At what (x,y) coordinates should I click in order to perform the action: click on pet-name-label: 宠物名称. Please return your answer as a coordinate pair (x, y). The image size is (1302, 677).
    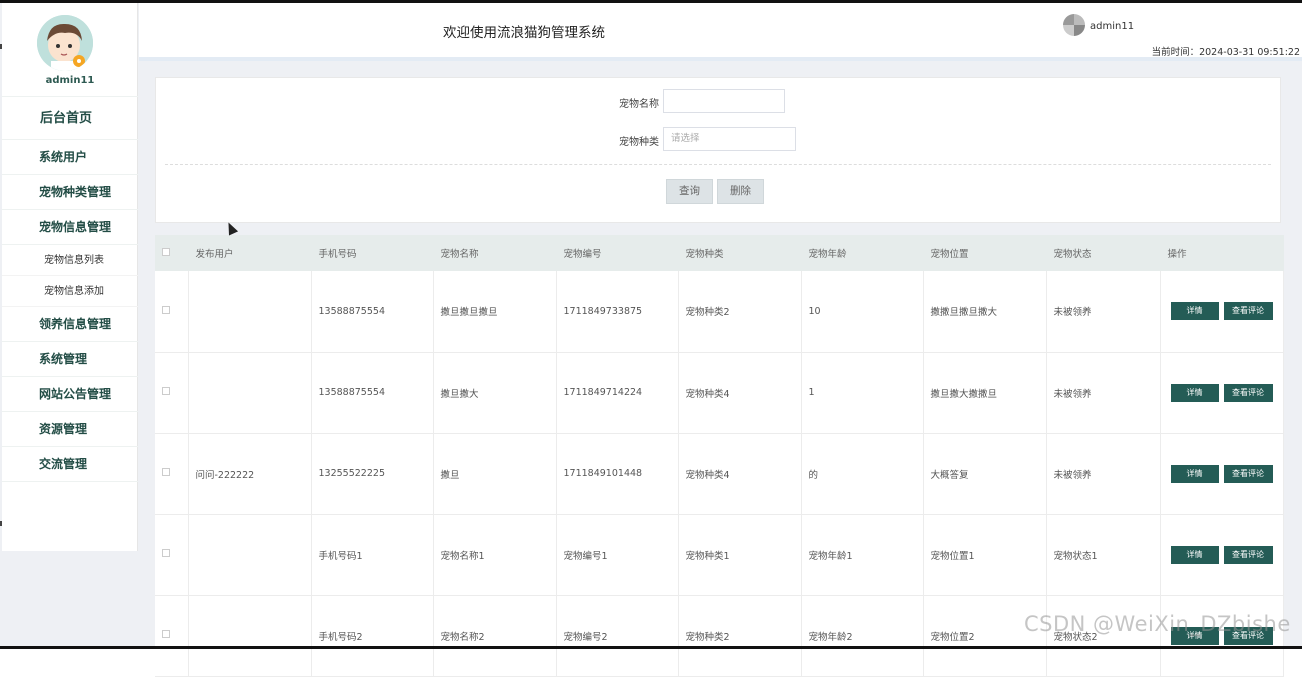
    Looking at the image, I should click on (639, 104).